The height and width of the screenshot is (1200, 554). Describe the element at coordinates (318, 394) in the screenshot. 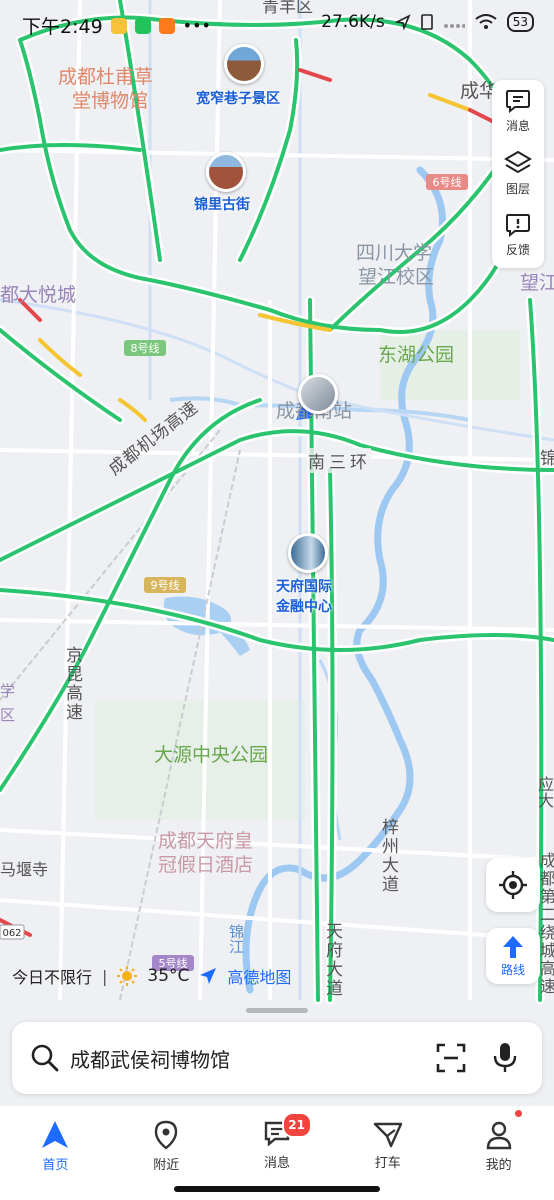

I see `poi-marker-south-station` at that location.